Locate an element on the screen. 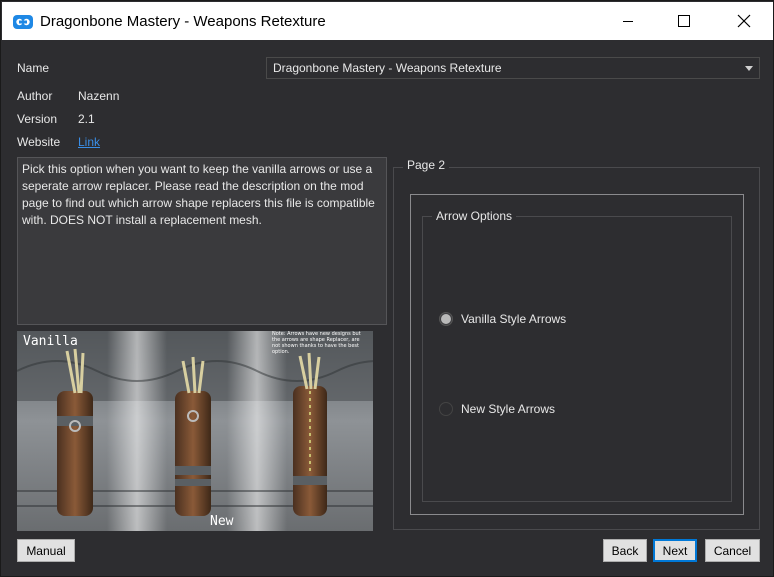 This screenshot has width=774, height=577. preview-new-label: New is located at coordinates (222, 521).